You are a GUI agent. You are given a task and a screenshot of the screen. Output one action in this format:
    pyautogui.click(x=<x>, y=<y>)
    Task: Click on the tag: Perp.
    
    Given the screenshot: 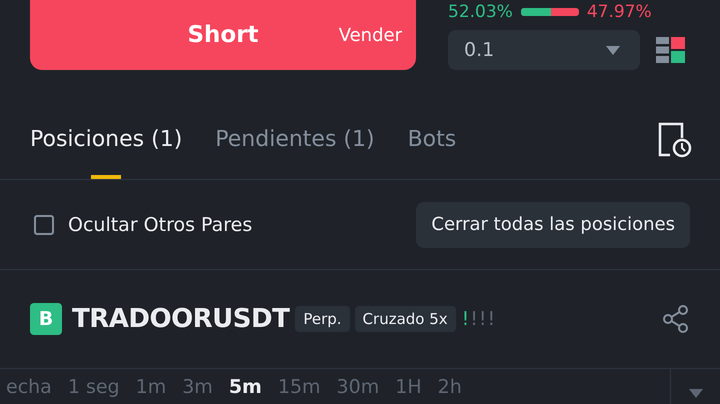 What is the action you would take?
    pyautogui.click(x=322, y=319)
    